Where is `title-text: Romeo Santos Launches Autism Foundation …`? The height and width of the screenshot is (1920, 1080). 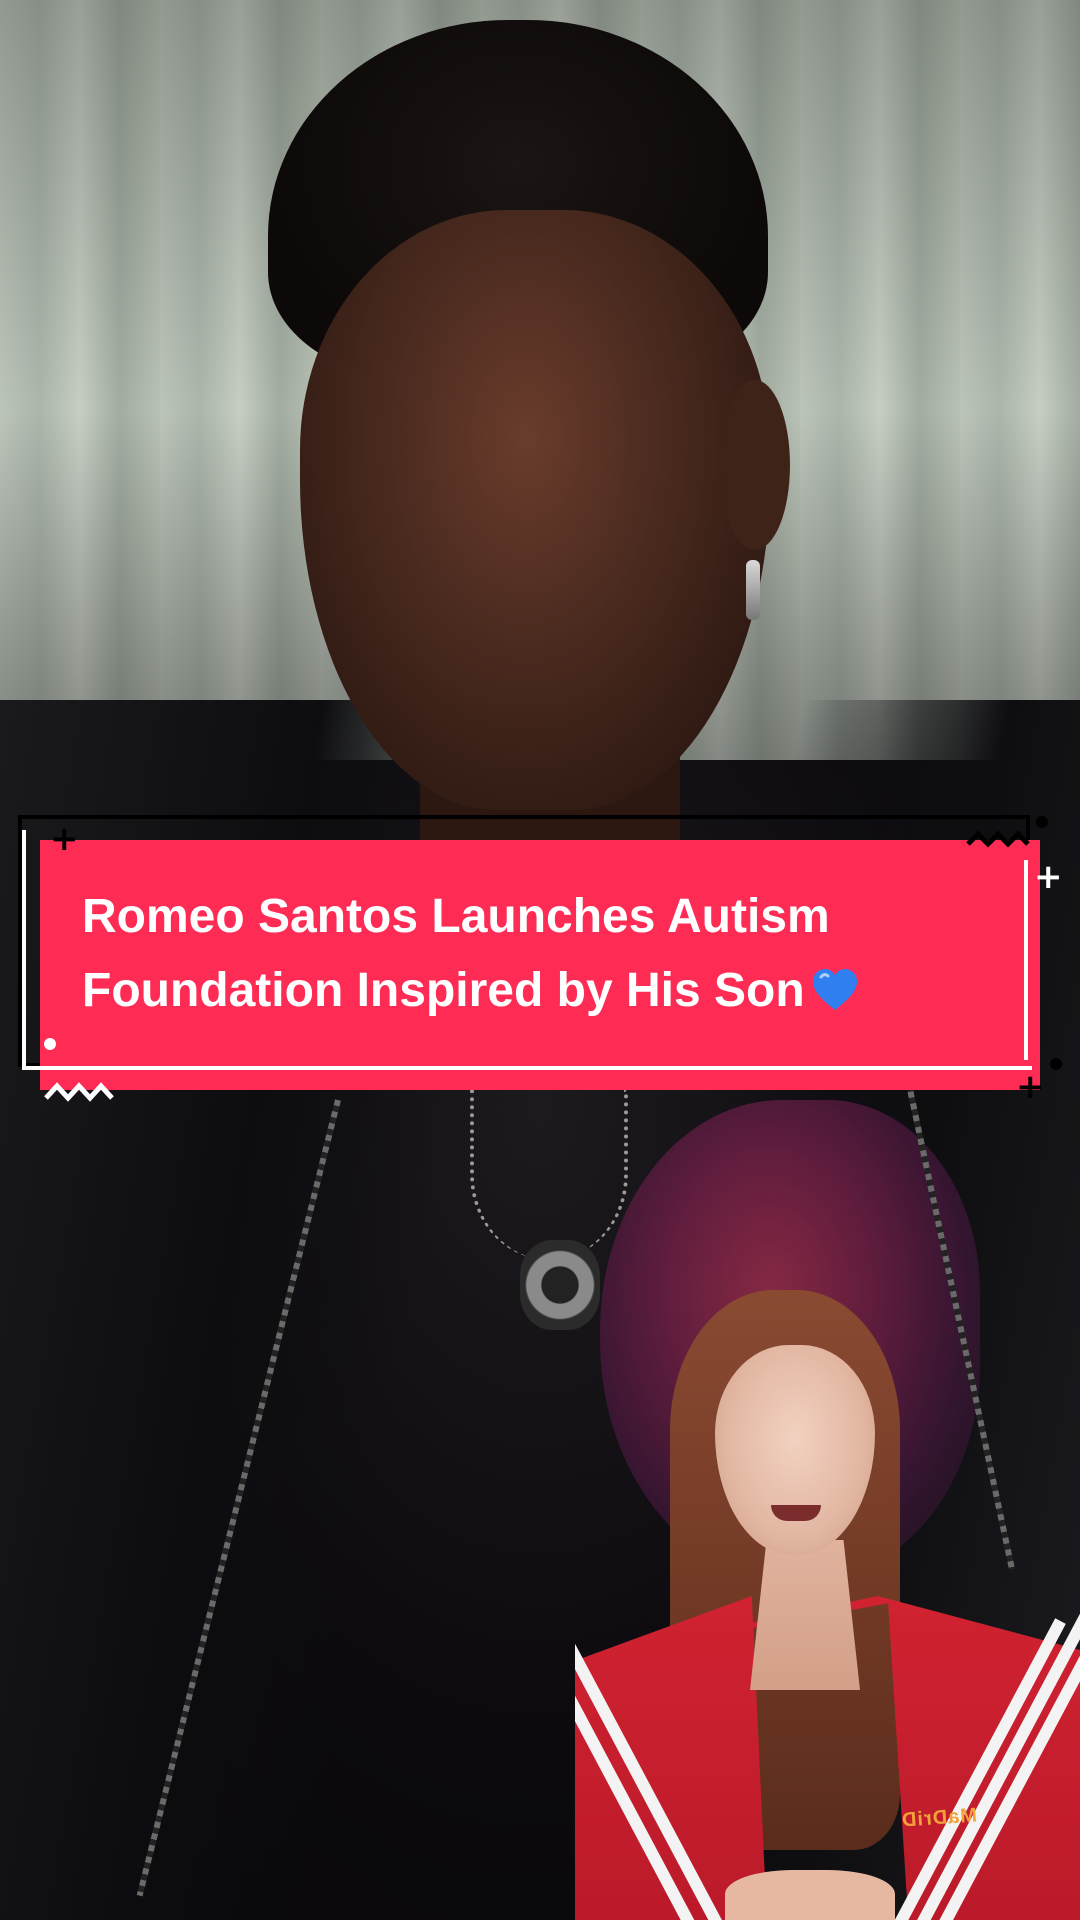 title-text: Romeo Santos Launches Autism Foundation … is located at coordinates (552, 954).